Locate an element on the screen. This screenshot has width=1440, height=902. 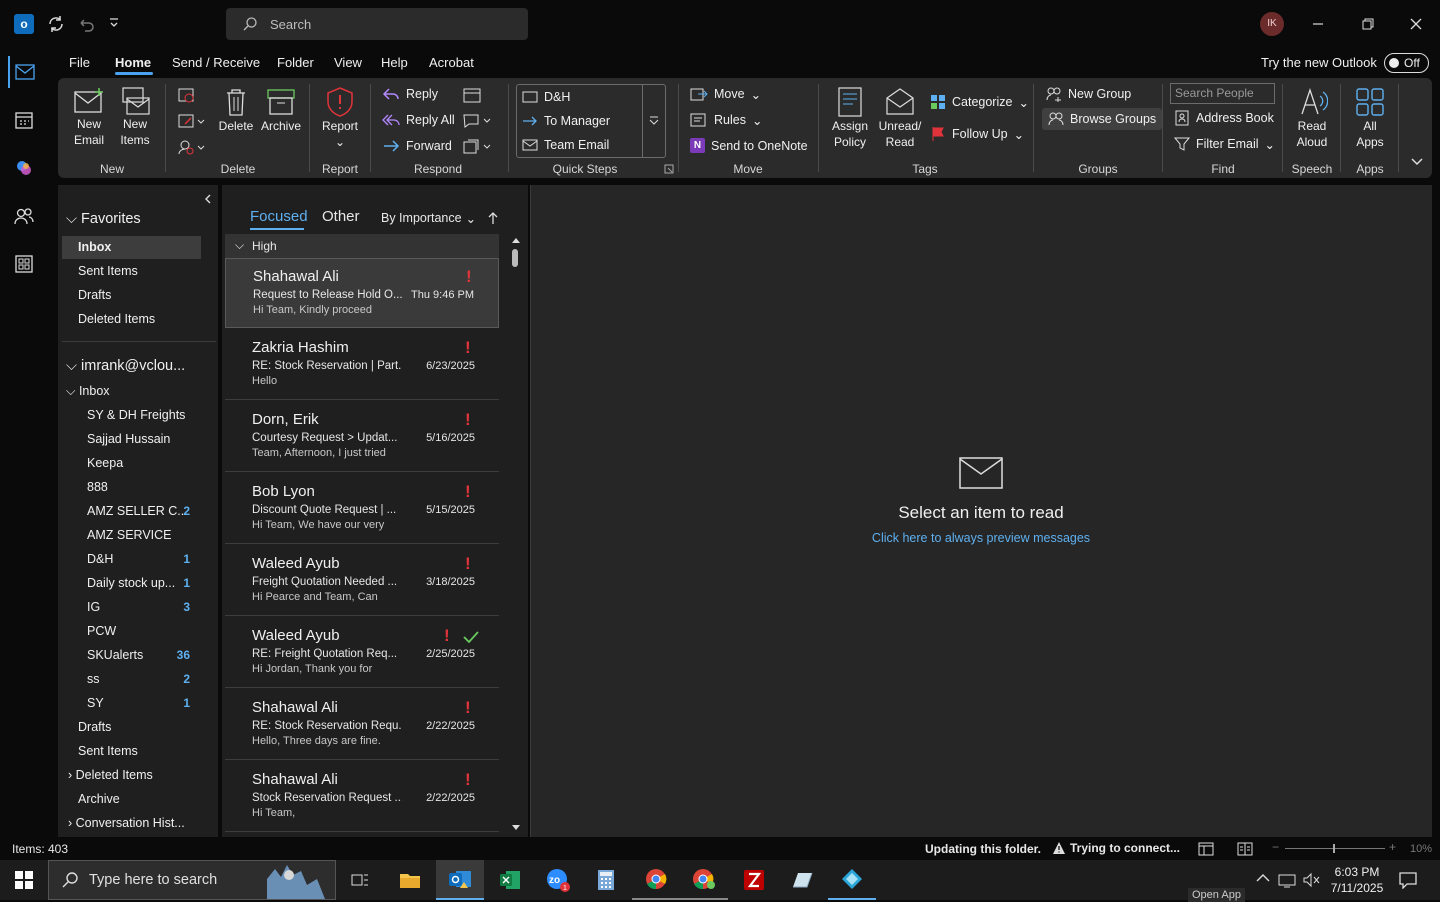
reading-view-icon is located at coordinates (1245, 849).